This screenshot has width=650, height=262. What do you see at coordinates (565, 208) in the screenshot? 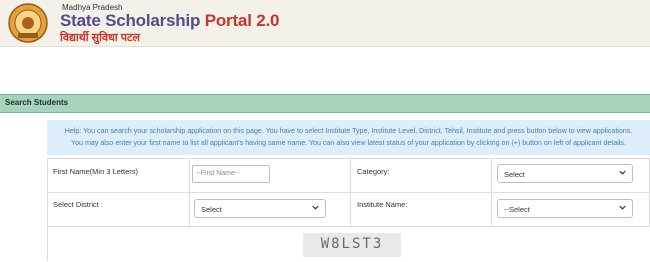
I see `institute-select: --Select` at bounding box center [565, 208].